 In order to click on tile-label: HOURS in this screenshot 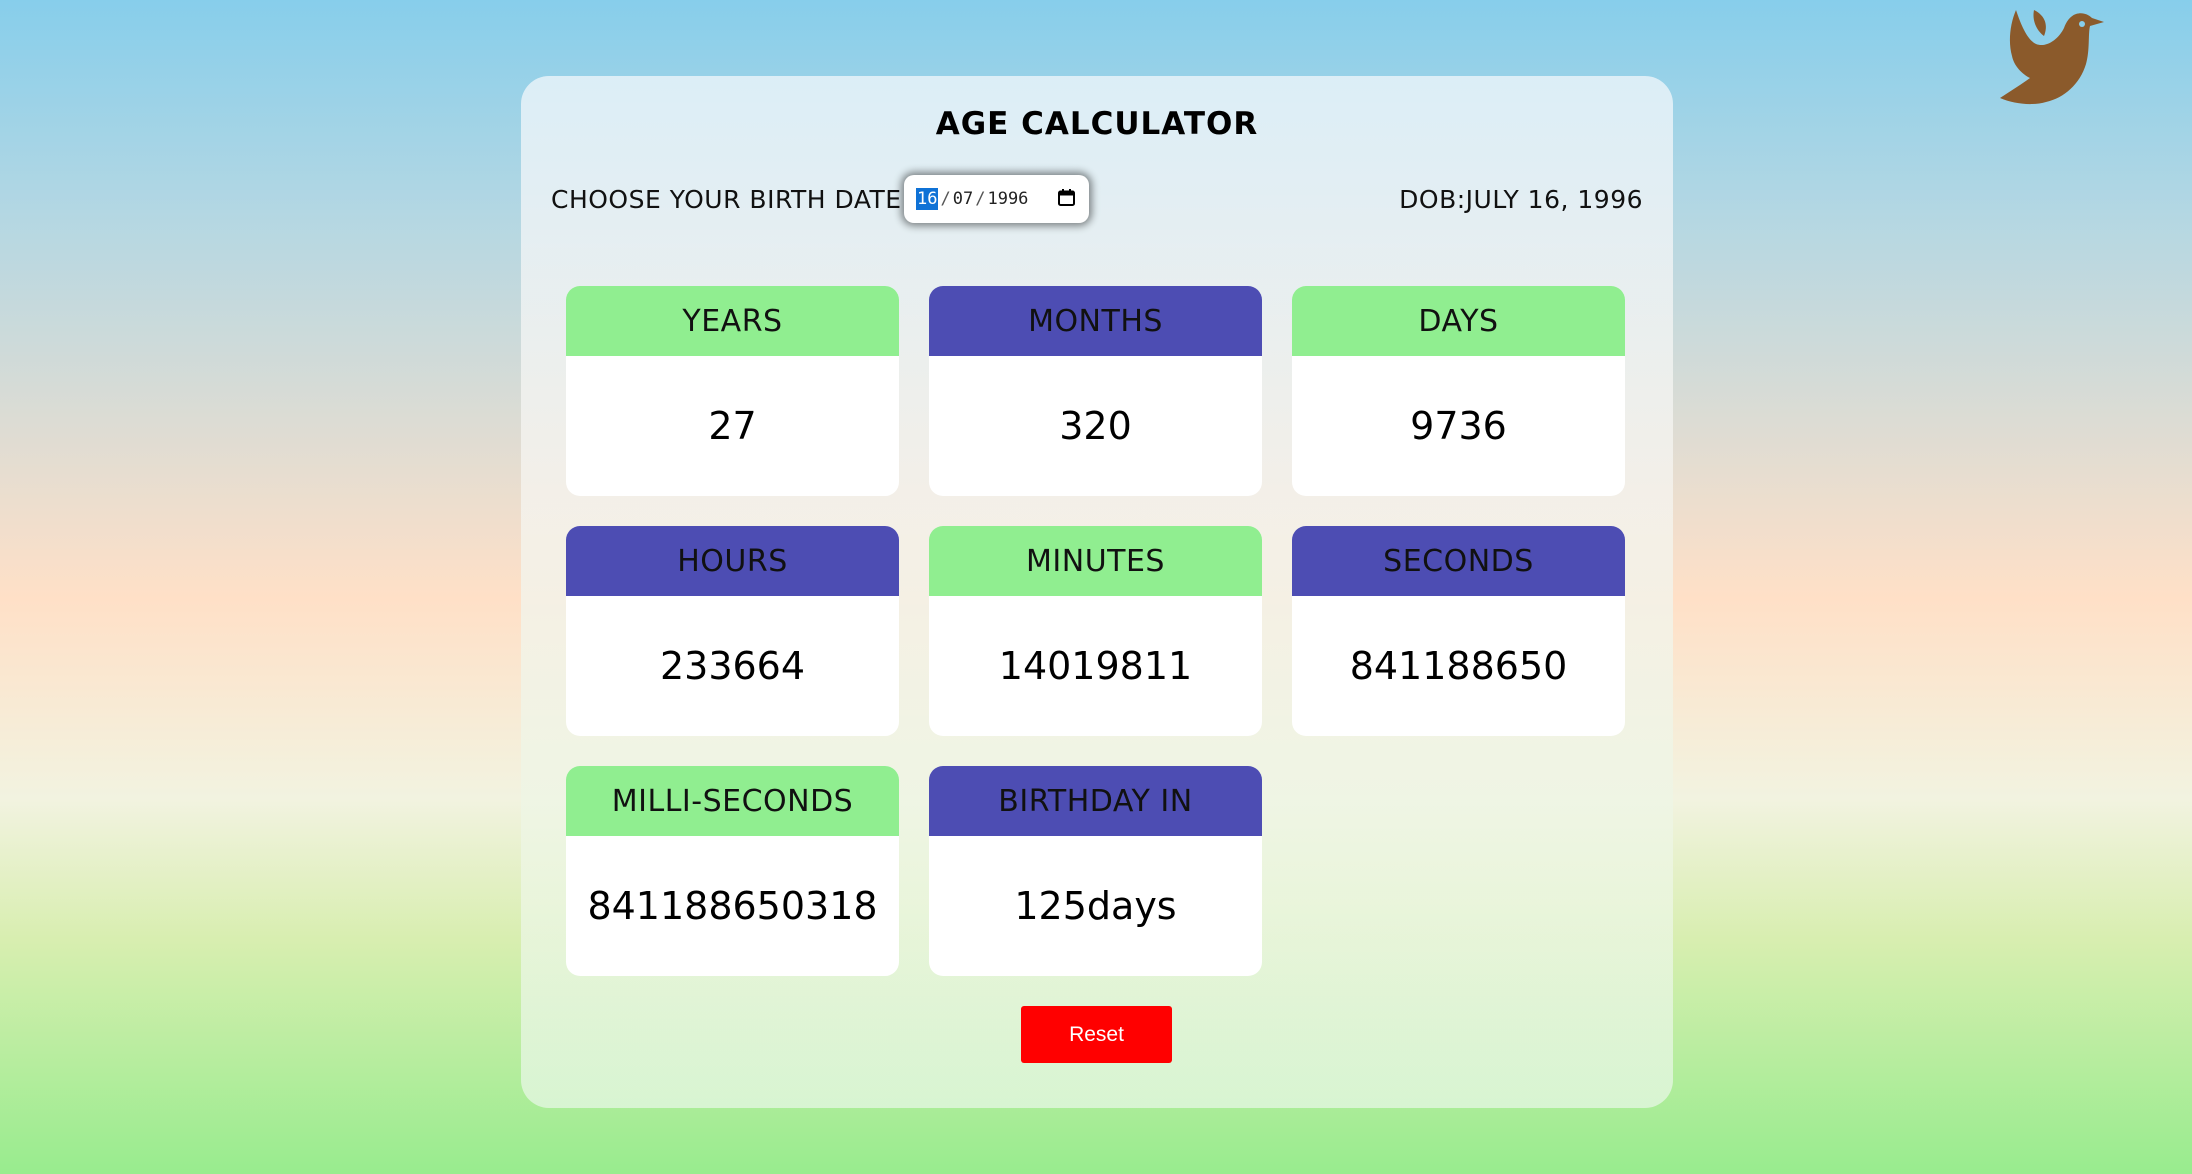, I will do `click(732, 561)`.